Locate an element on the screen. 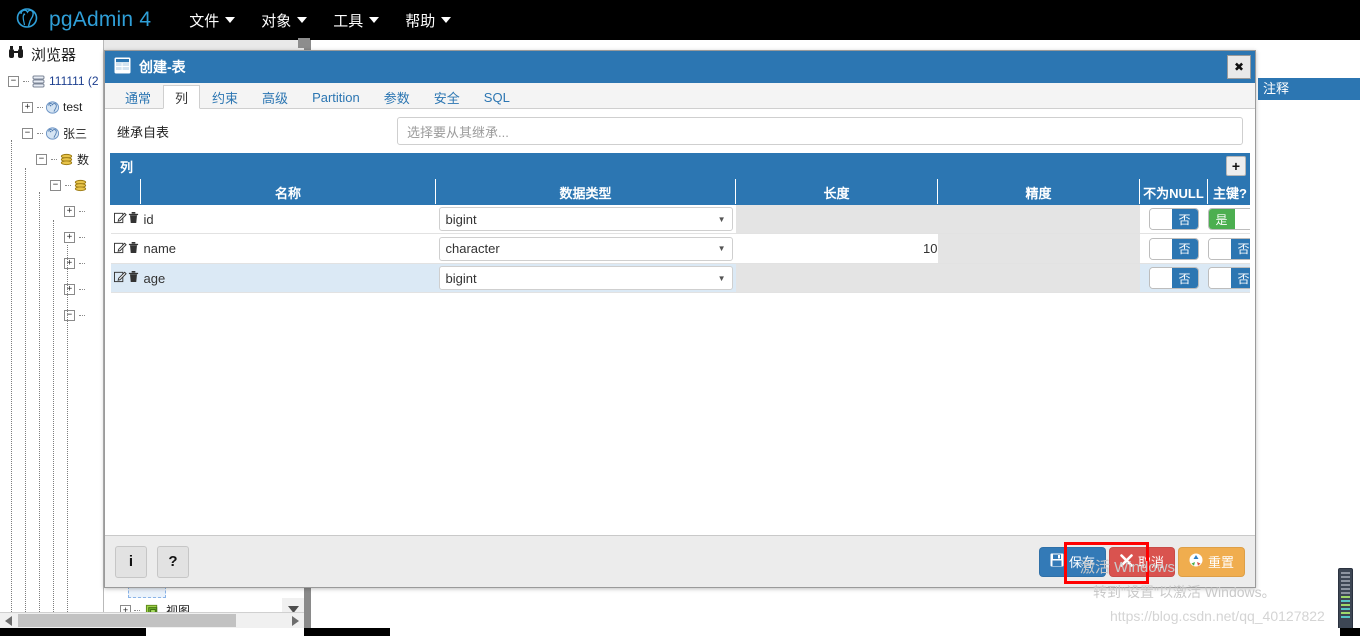 The width and height of the screenshot is (1360, 636). primarykey-toggle: 是 is located at coordinates (1228, 219).